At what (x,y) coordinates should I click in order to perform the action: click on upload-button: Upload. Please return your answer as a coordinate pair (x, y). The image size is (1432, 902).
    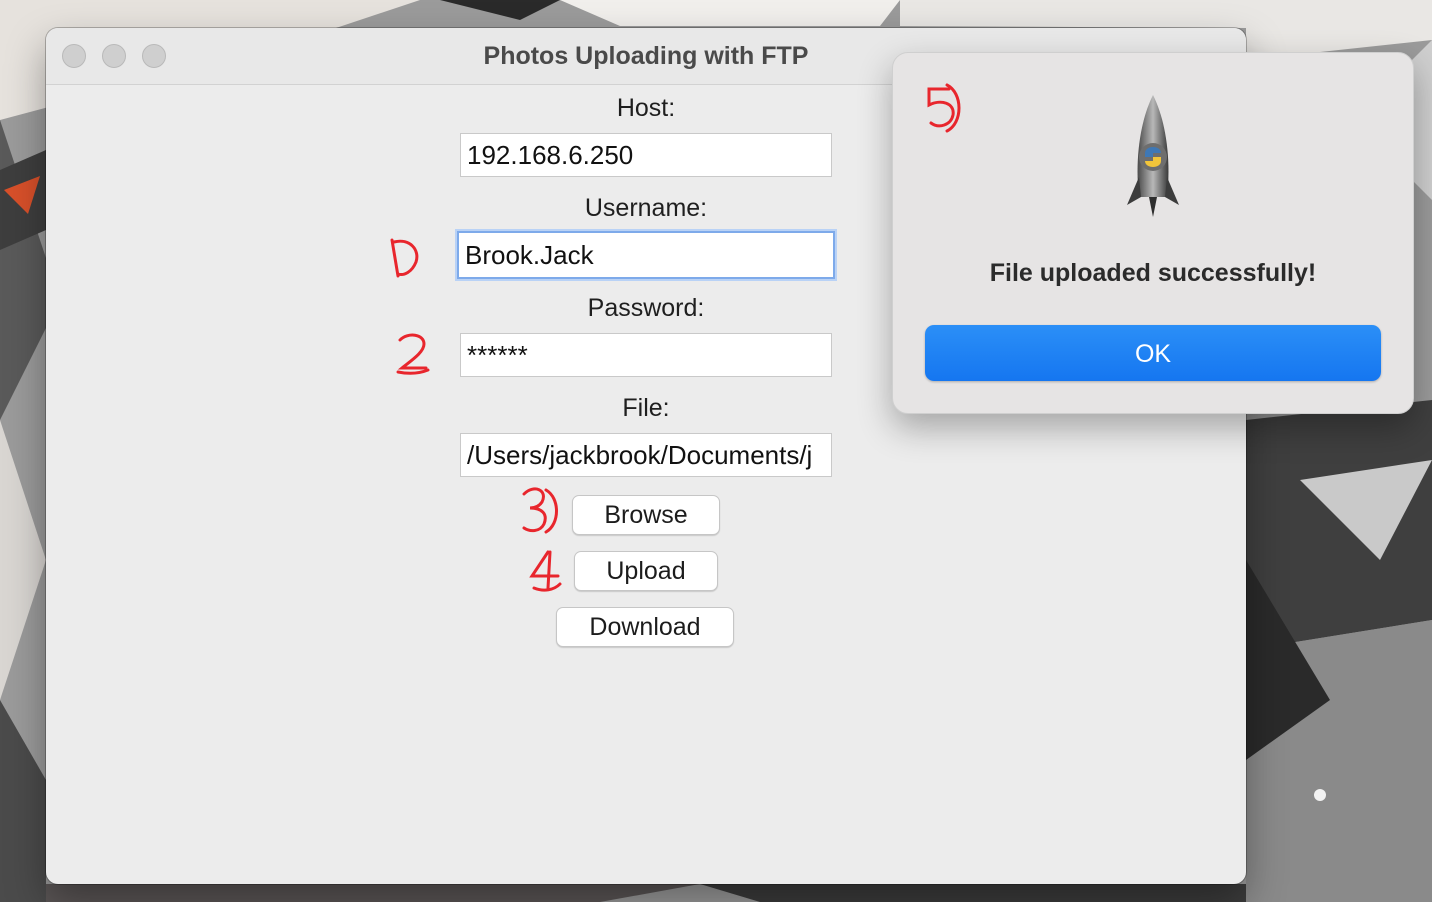
    Looking at the image, I should click on (646, 571).